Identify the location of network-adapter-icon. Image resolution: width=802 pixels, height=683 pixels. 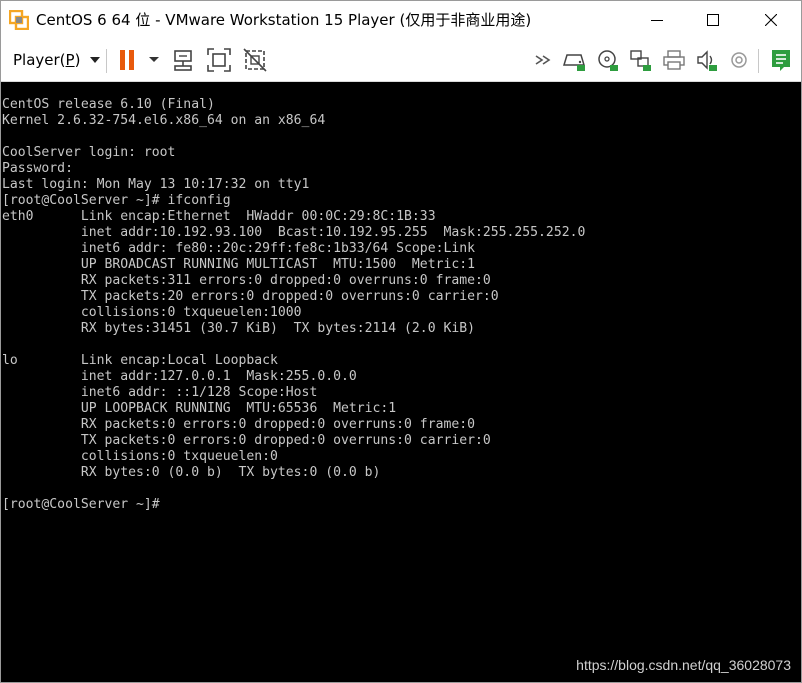
(640, 60).